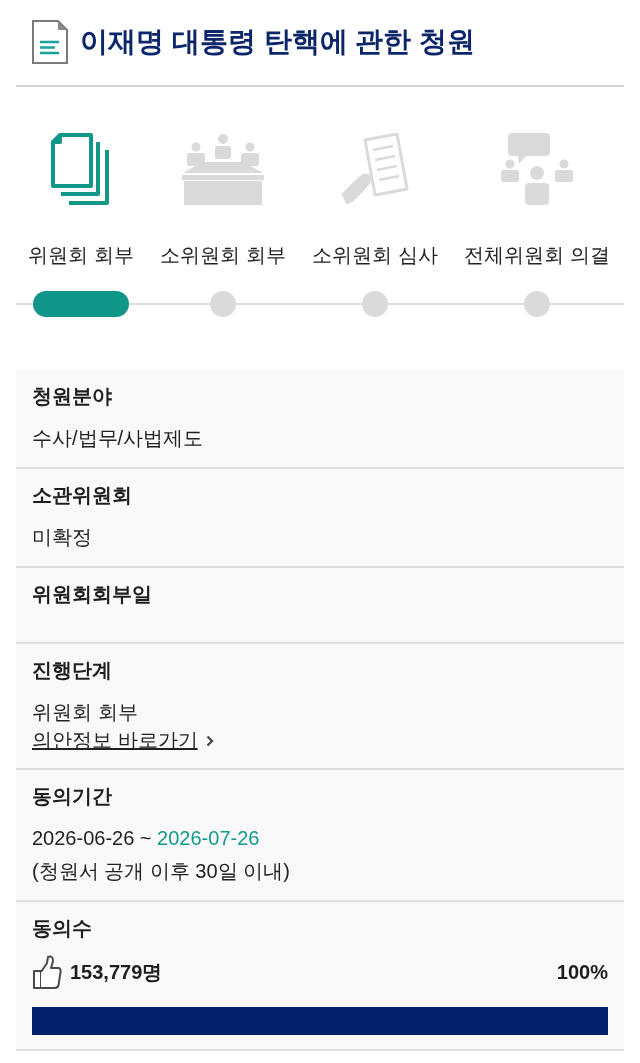  What do you see at coordinates (582, 972) in the screenshot?
I see `agreement-percent: 100%` at bounding box center [582, 972].